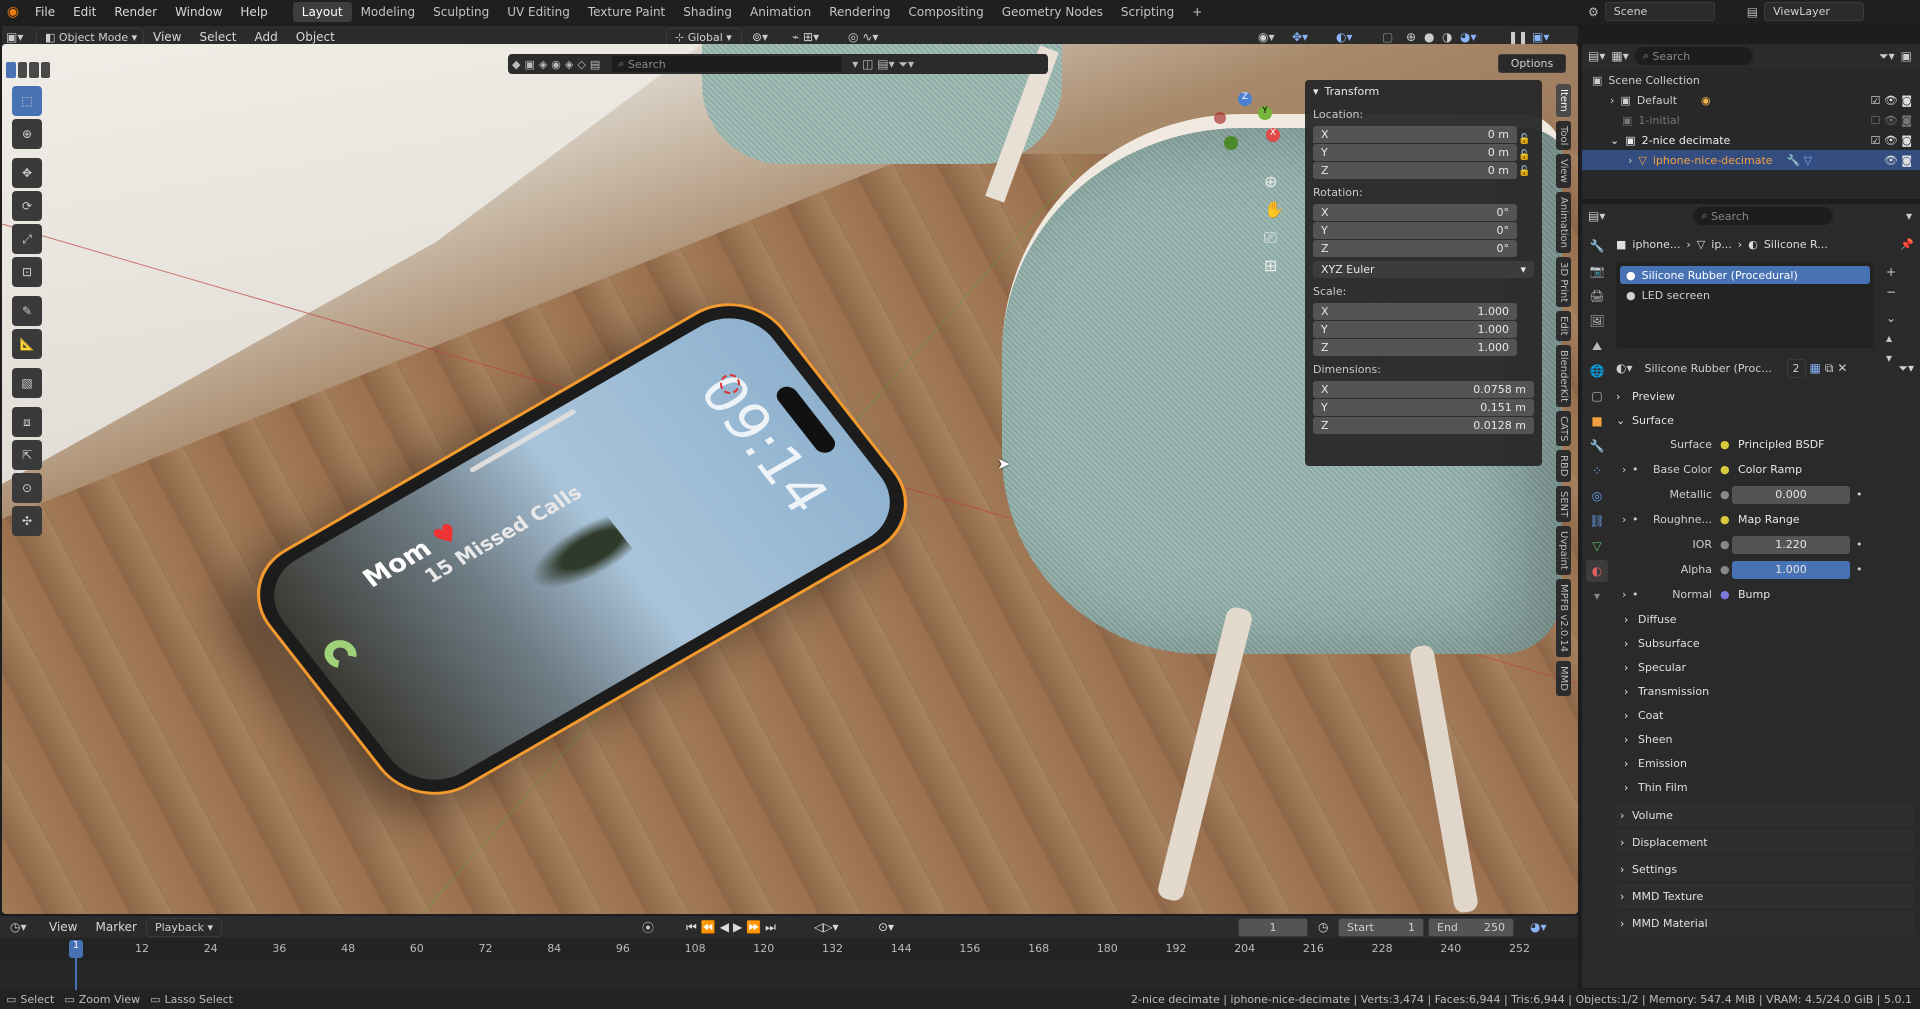 This screenshot has height=1009, width=1920. What do you see at coordinates (1763, 216) in the screenshot?
I see `properties-search-input: ⌕ Search` at bounding box center [1763, 216].